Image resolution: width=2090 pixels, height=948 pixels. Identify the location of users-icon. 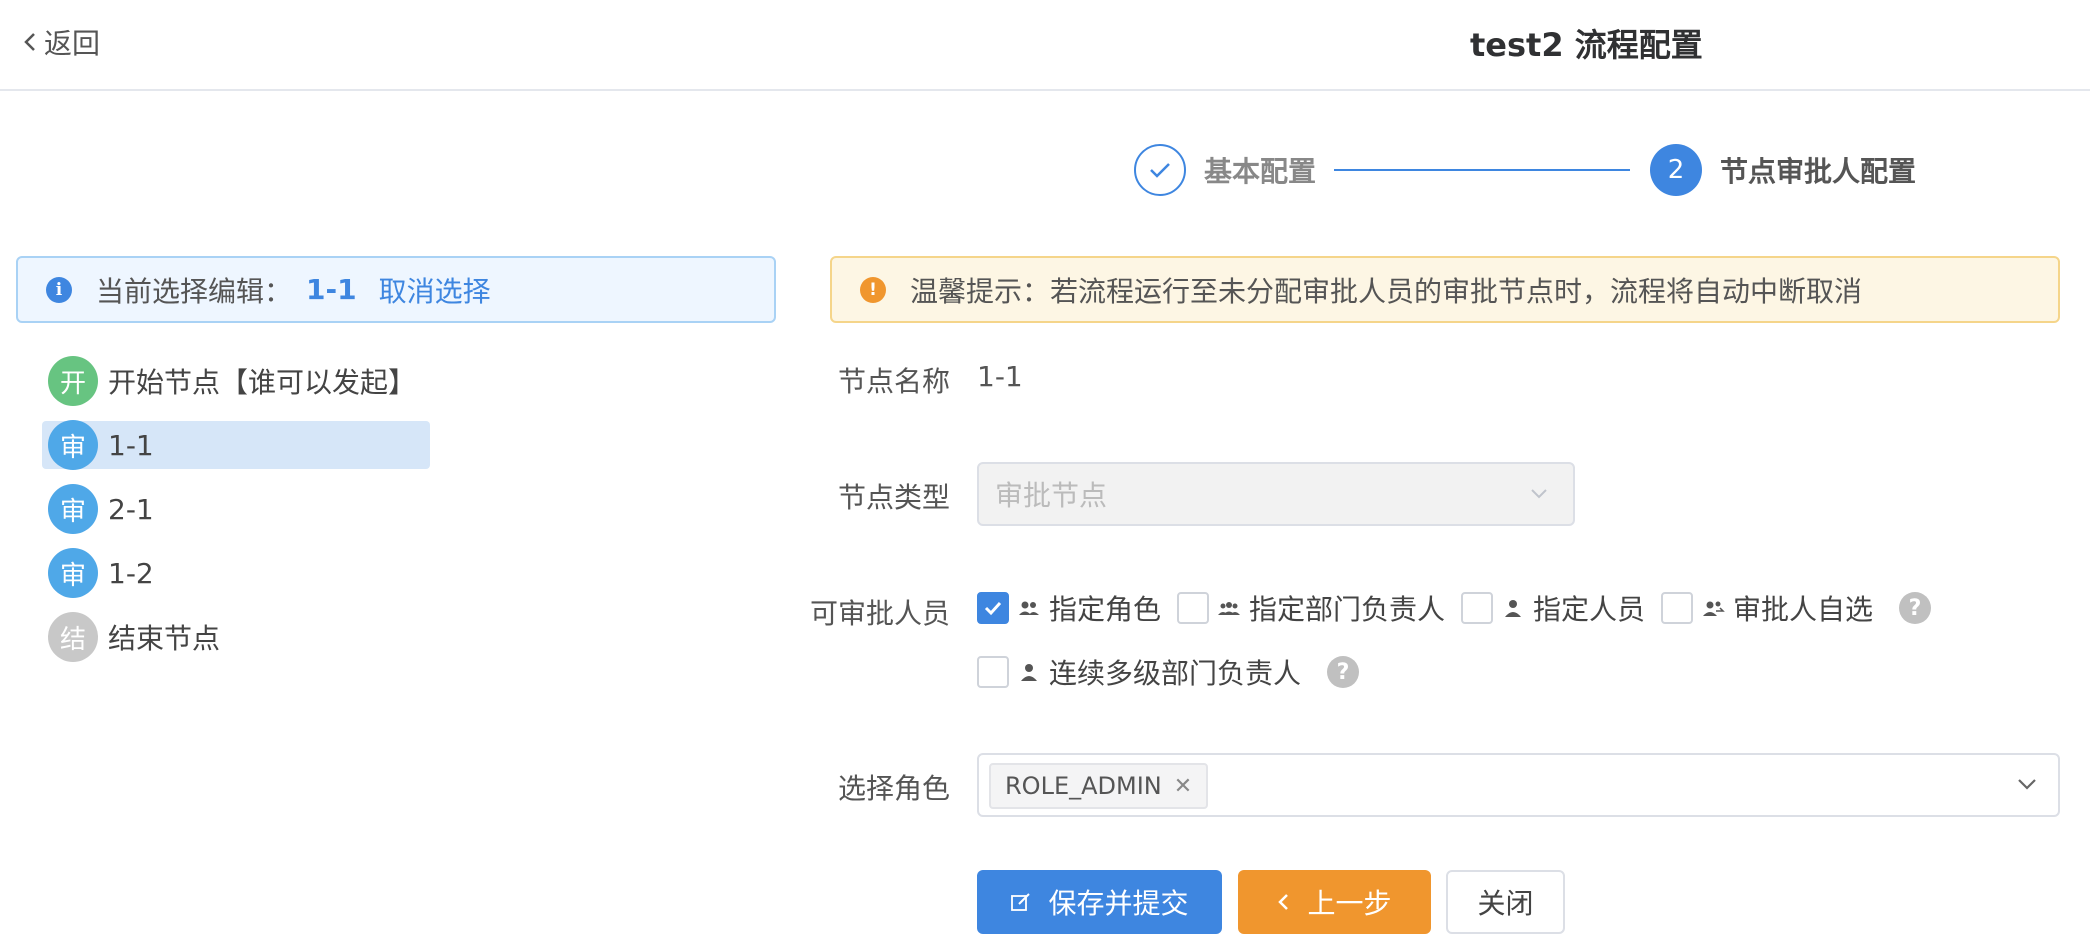
(1029, 608).